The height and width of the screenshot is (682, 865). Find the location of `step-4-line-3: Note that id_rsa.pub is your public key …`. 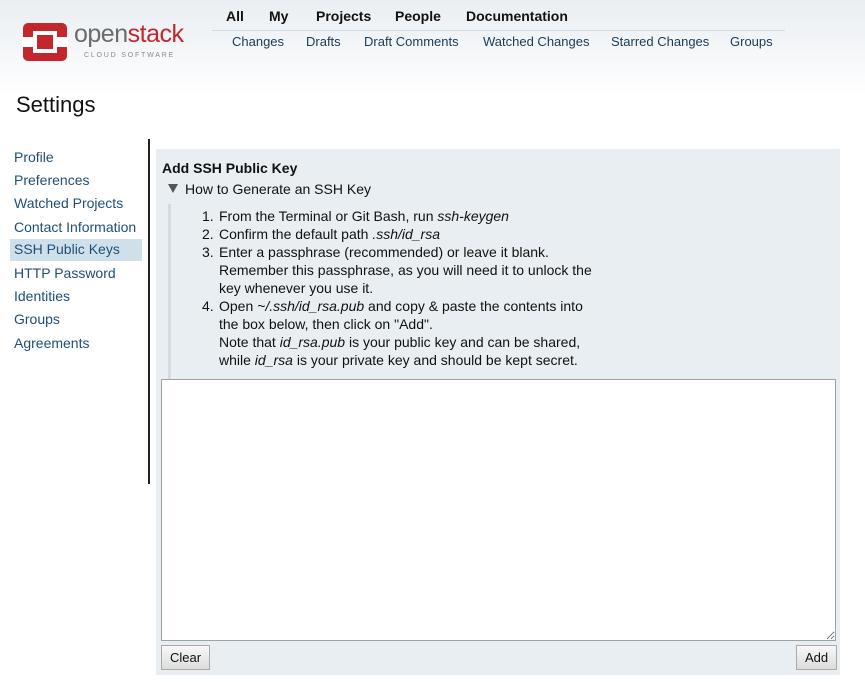

step-4-line-3: Note that id_rsa.pub is your public key … is located at coordinates (400, 342).